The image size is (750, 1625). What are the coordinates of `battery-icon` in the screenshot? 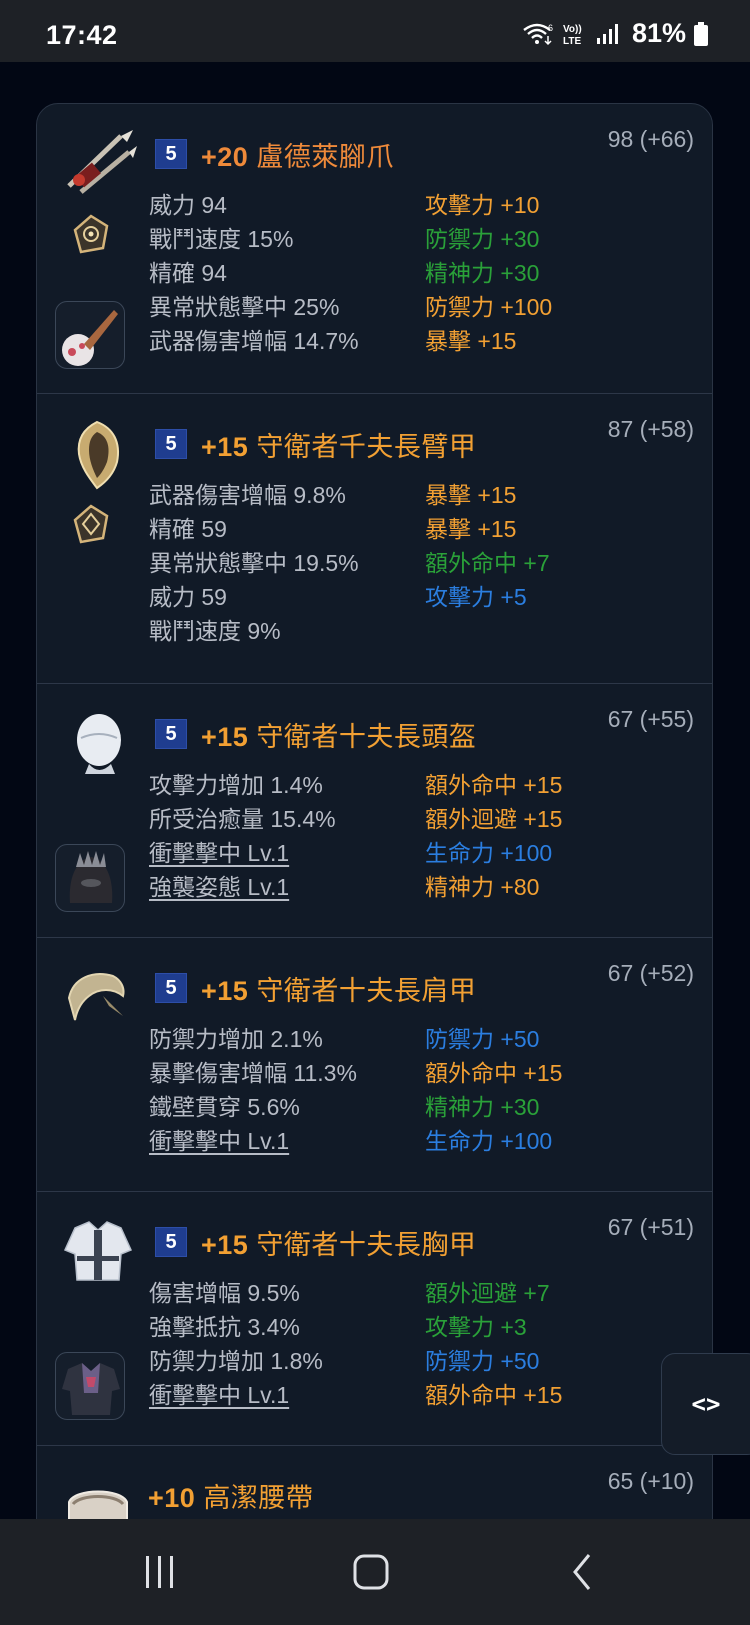 It's located at (701, 33).